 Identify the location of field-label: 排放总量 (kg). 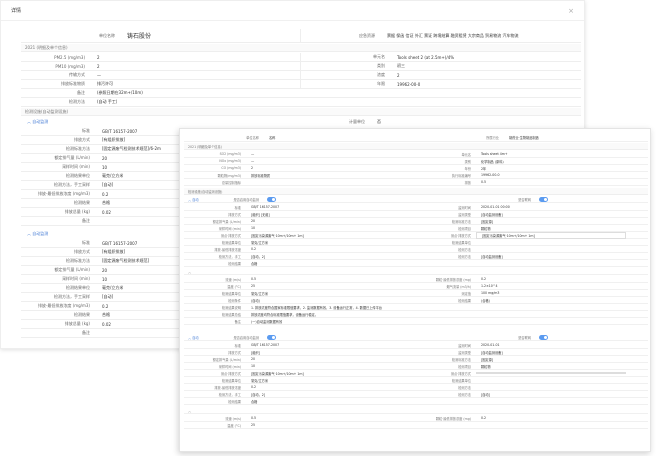
(77, 211).